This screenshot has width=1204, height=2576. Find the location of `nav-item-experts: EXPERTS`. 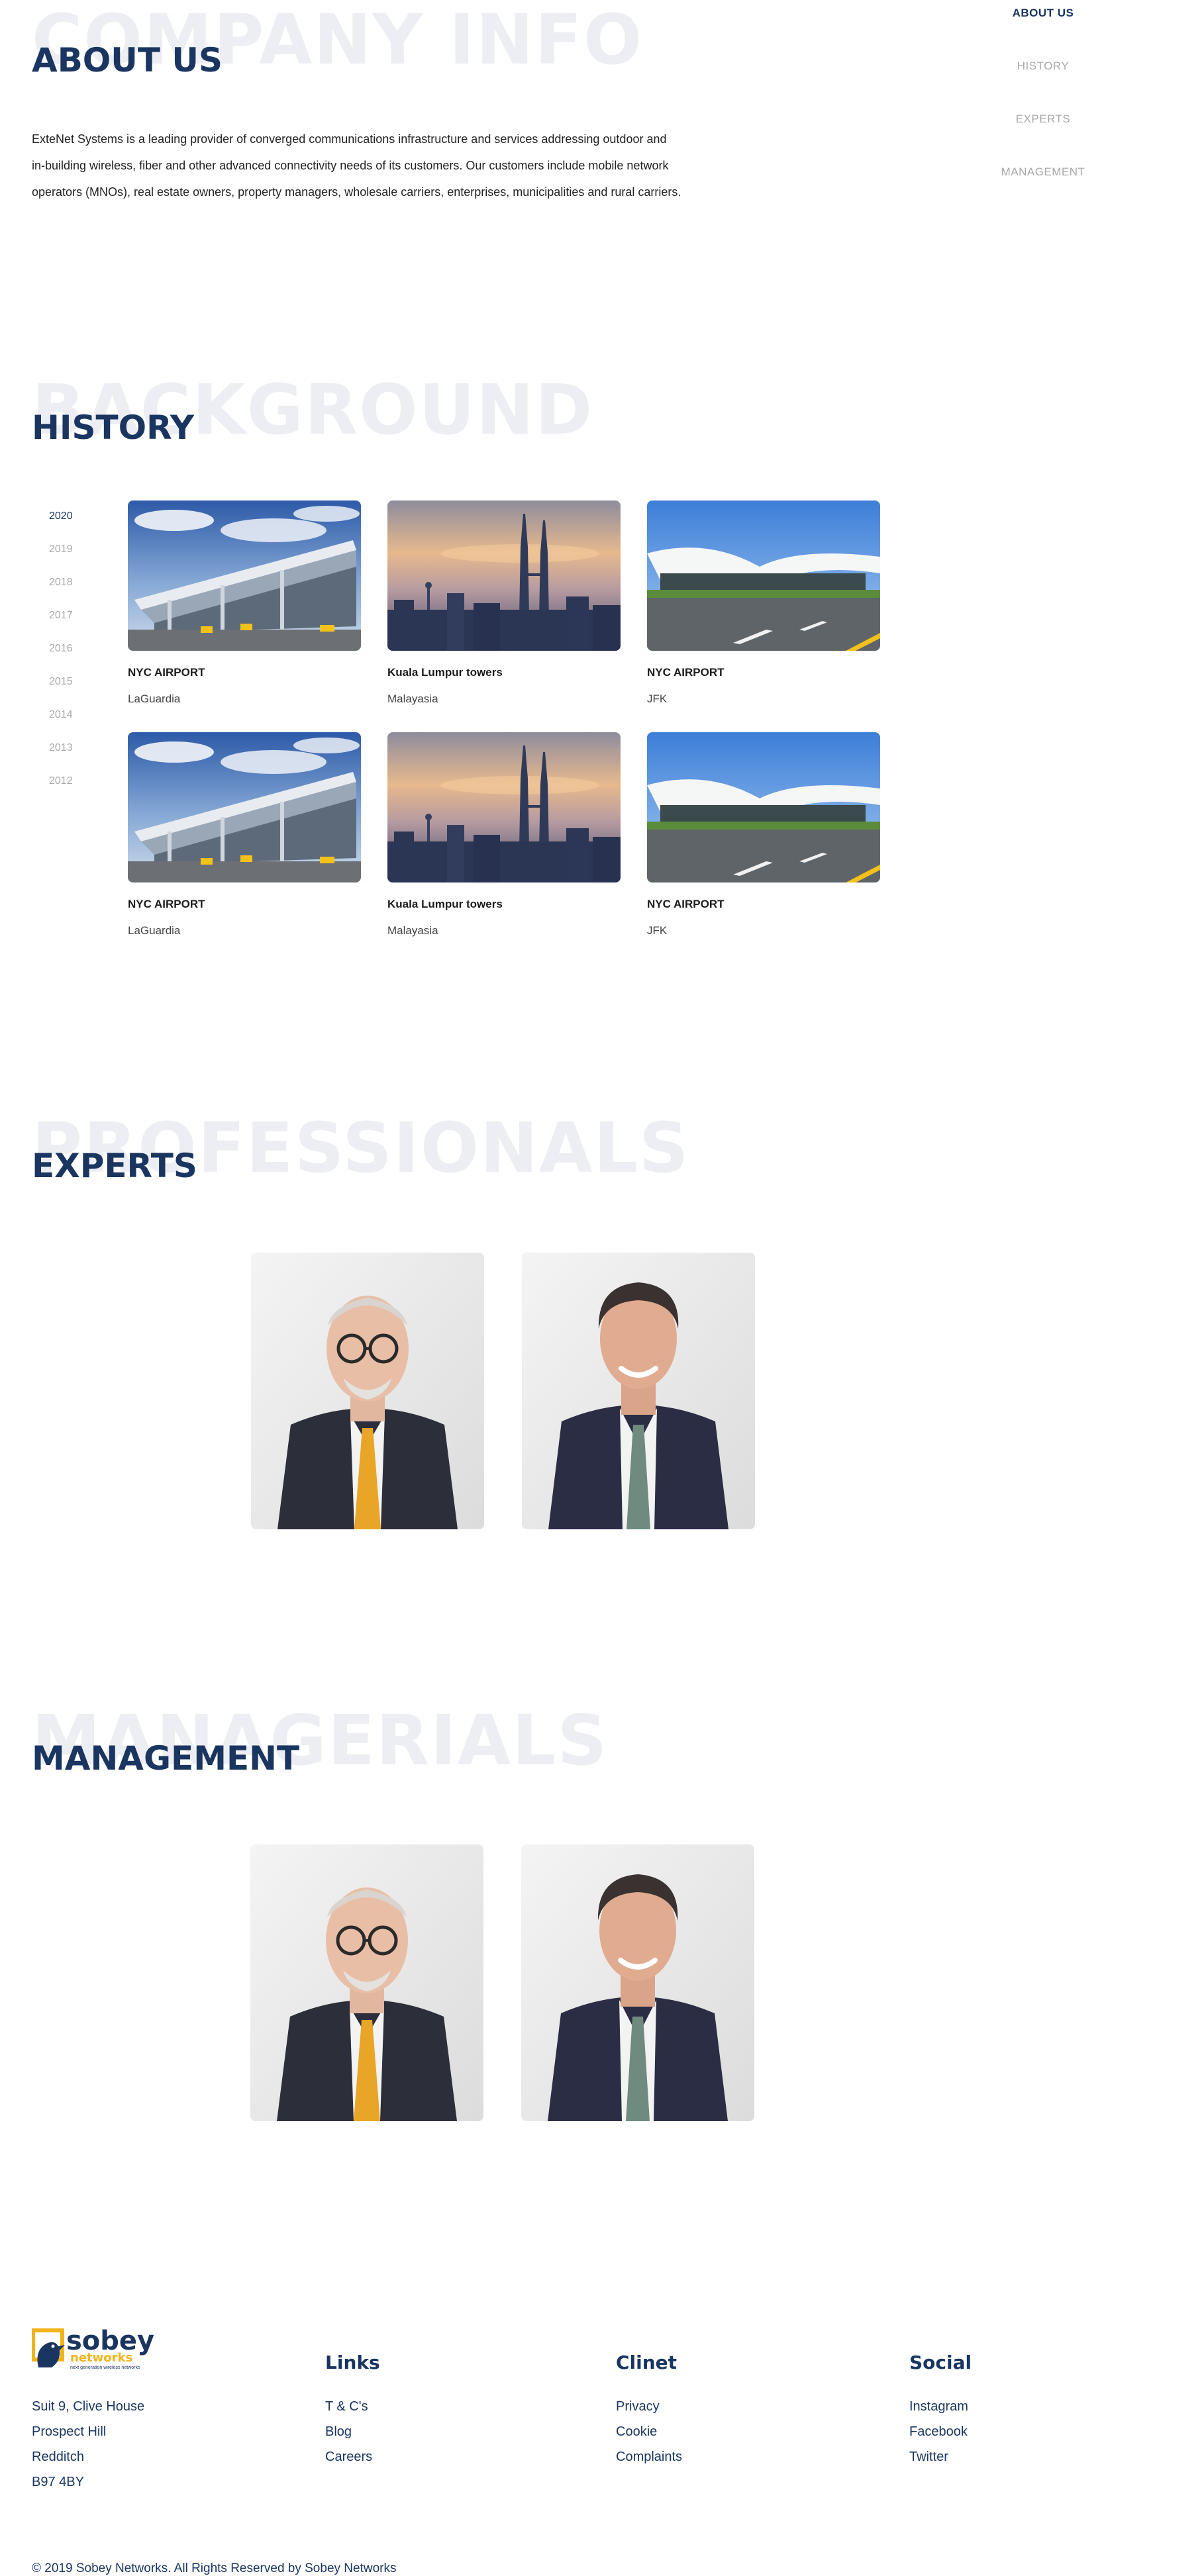

nav-item-experts: EXPERTS is located at coordinates (1043, 132).